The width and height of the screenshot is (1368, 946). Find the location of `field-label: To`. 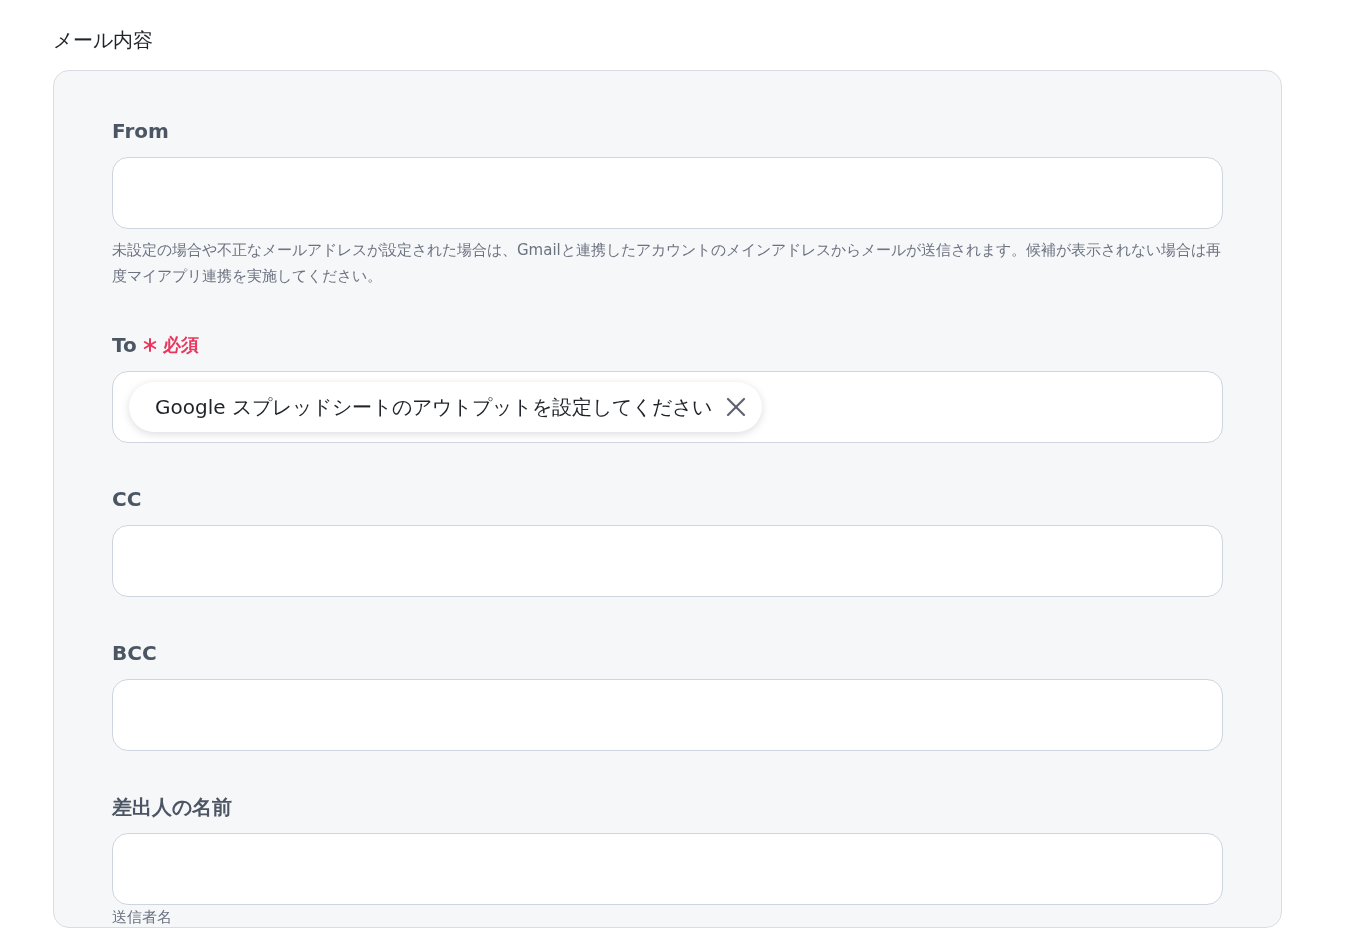

field-label: To is located at coordinates (124, 345).